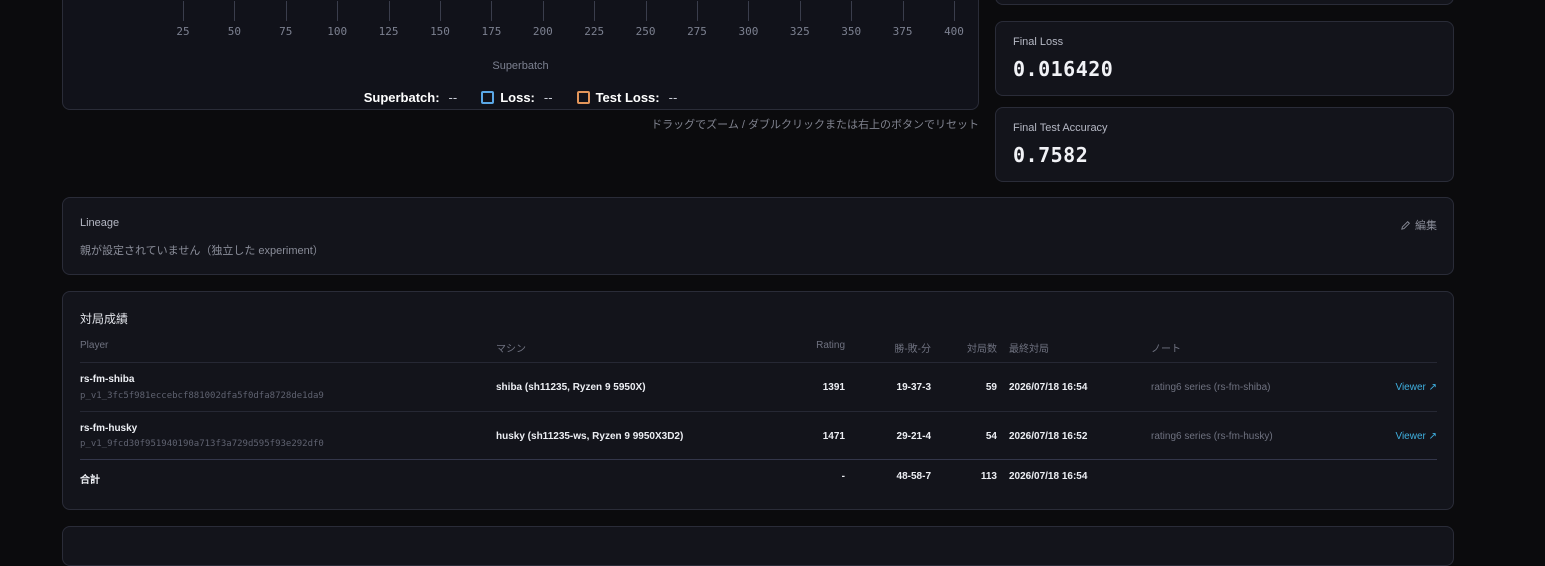 The height and width of the screenshot is (566, 1545). I want to click on col-header-rating: Rating, so click(830, 345).